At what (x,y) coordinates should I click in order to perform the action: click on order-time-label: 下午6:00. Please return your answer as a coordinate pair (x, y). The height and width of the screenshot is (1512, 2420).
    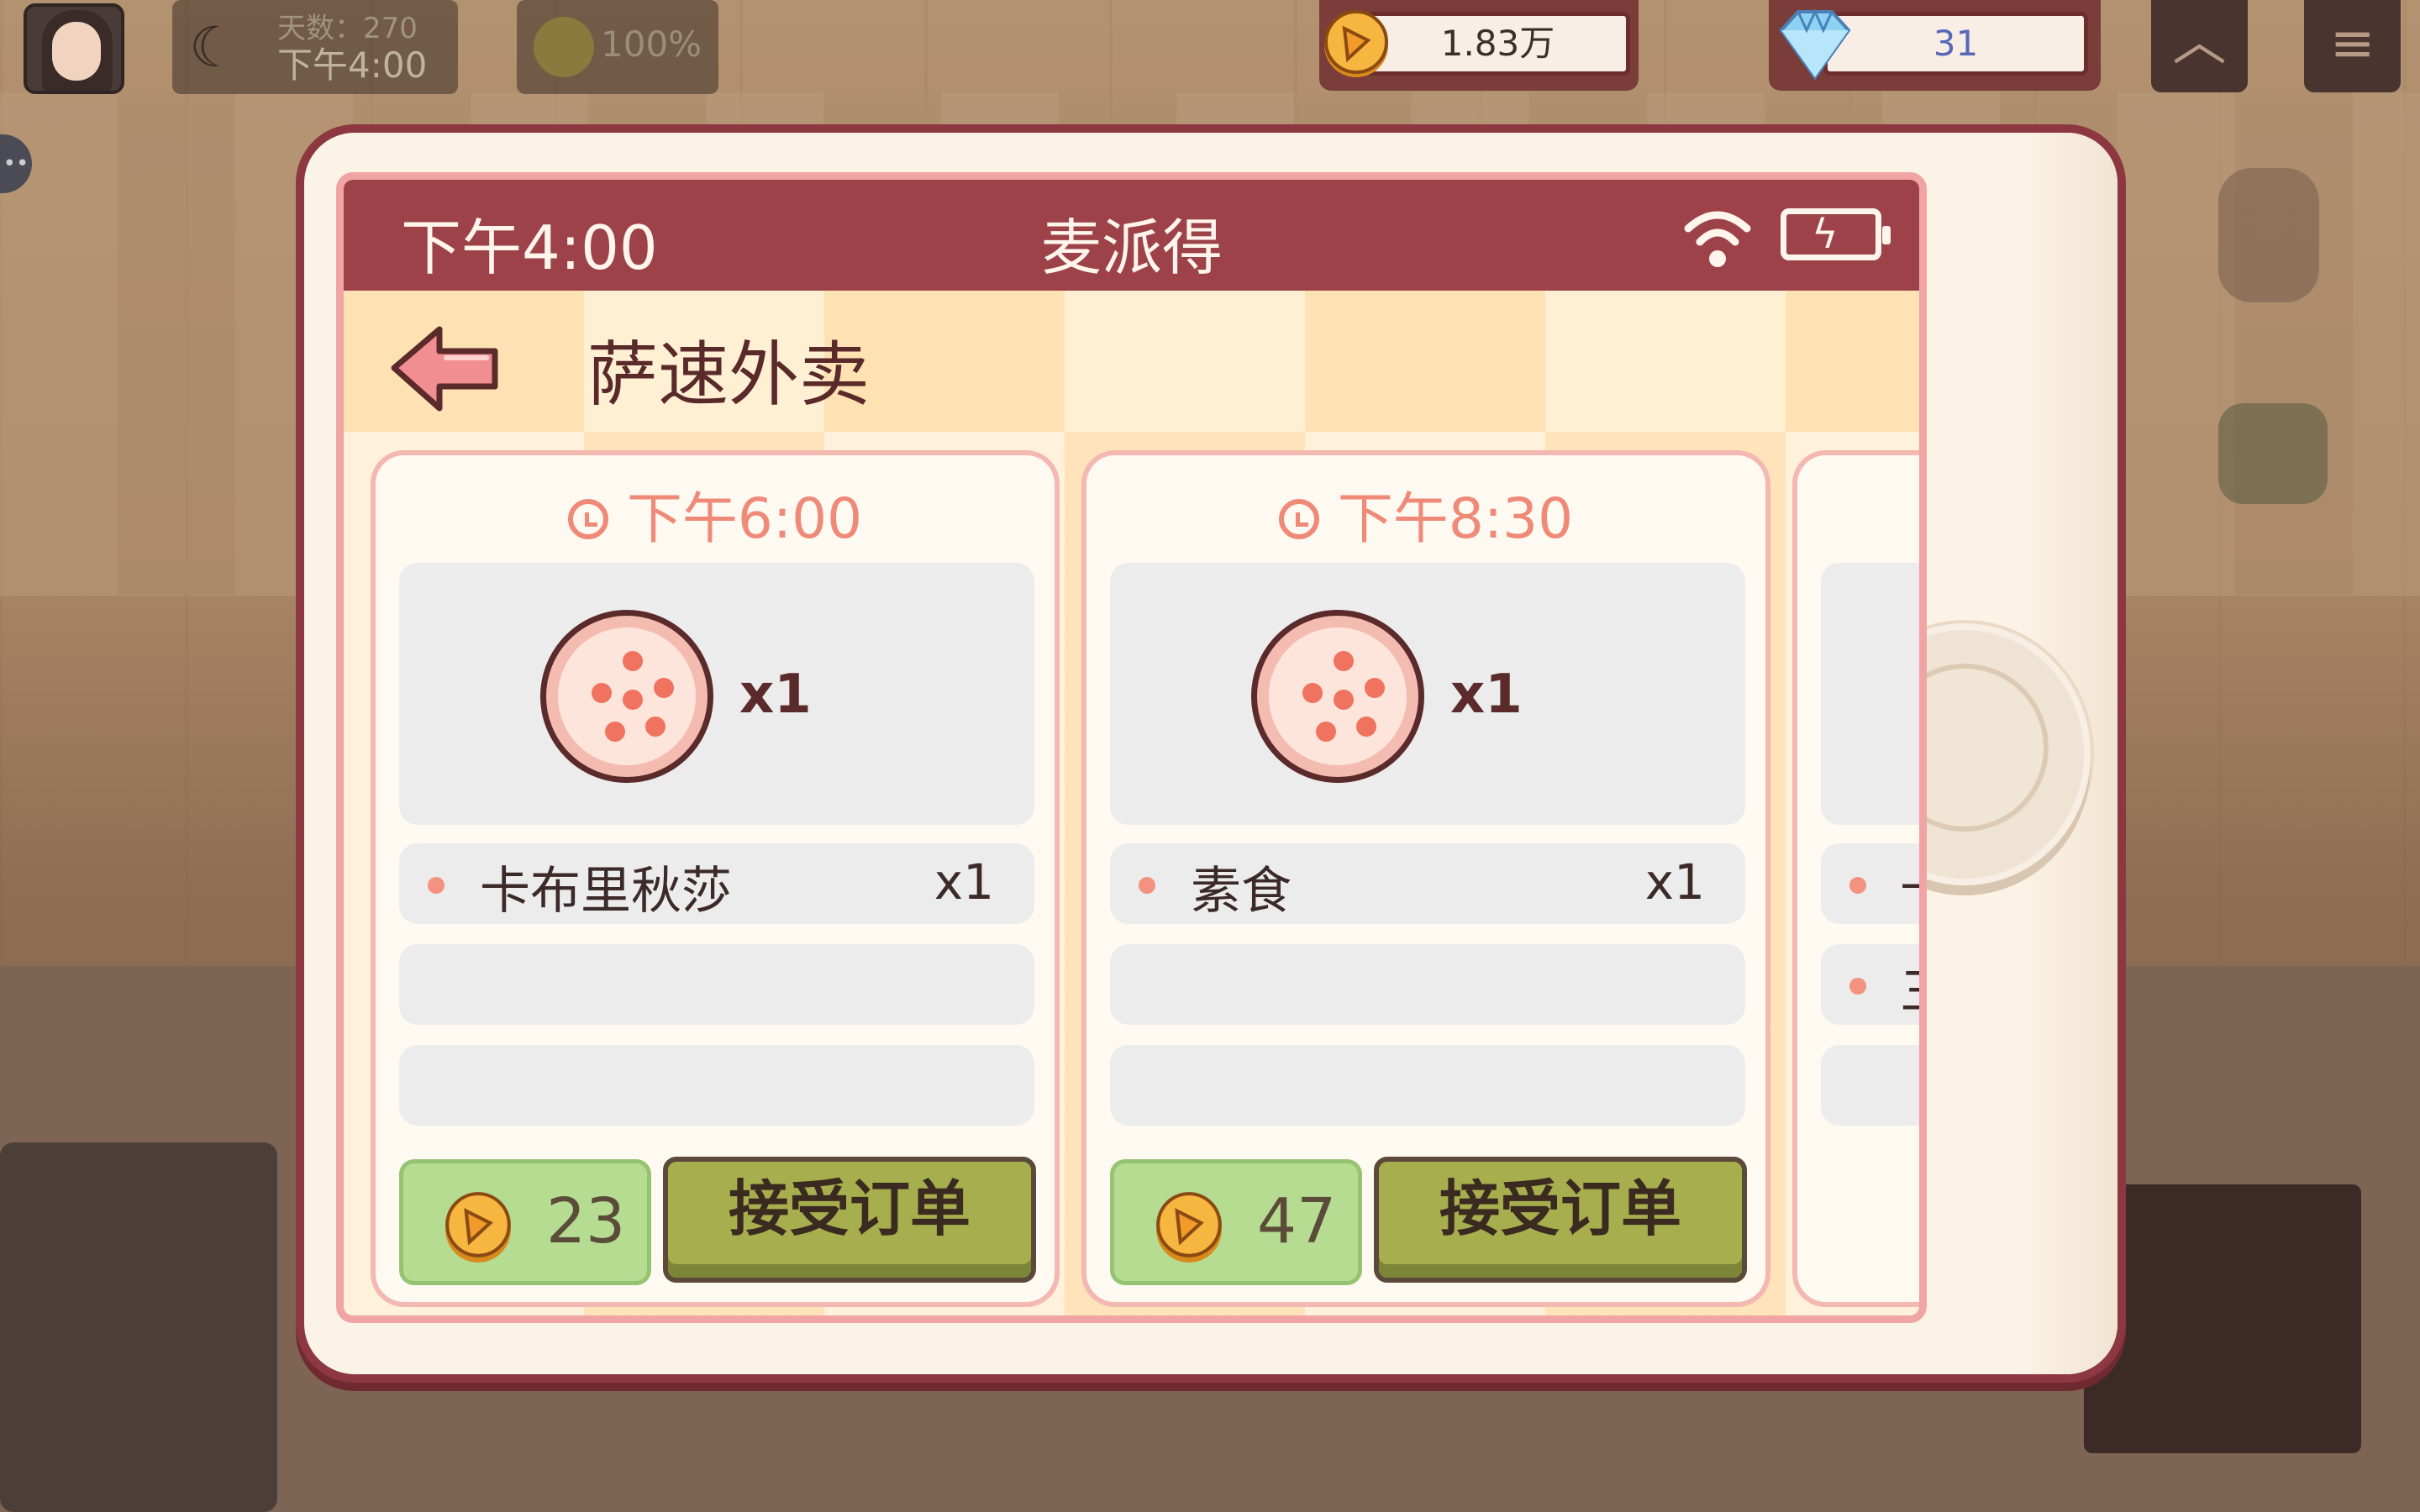
    Looking at the image, I should click on (744, 518).